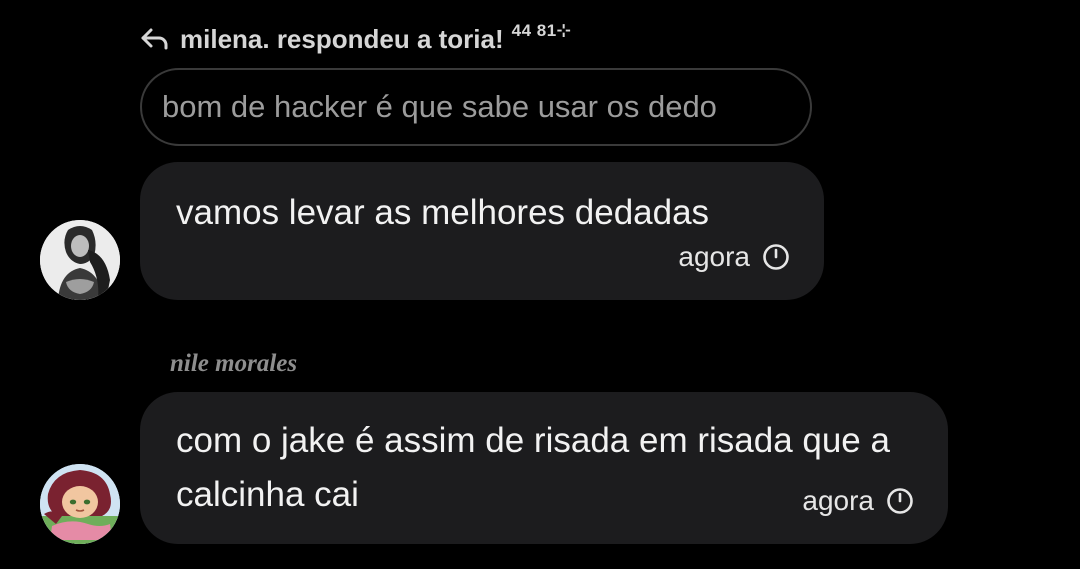 This screenshot has width=1080, height=569. I want to click on user-avatar-cartoon, so click(80, 504).